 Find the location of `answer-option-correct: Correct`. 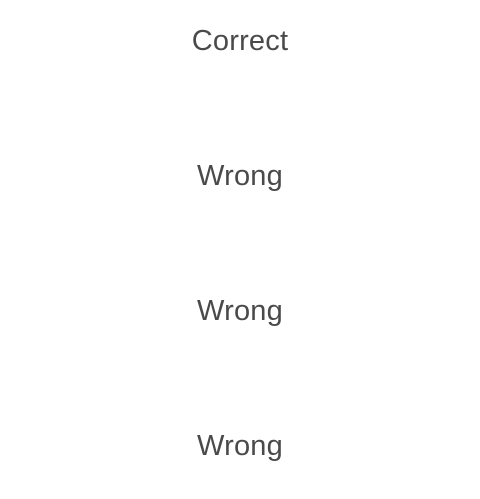

answer-option-correct: Correct is located at coordinates (240, 41).